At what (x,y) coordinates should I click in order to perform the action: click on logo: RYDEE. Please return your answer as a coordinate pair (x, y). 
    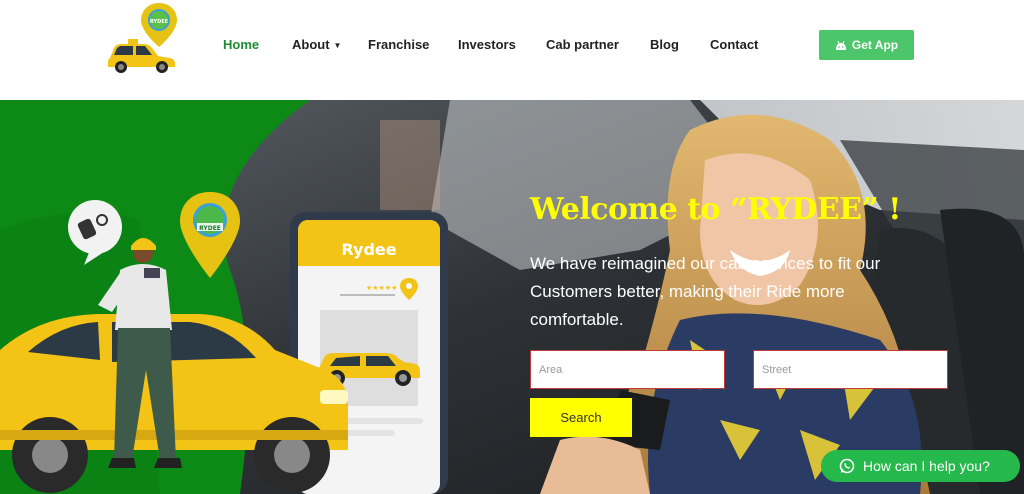
    Looking at the image, I should click on (142, 39).